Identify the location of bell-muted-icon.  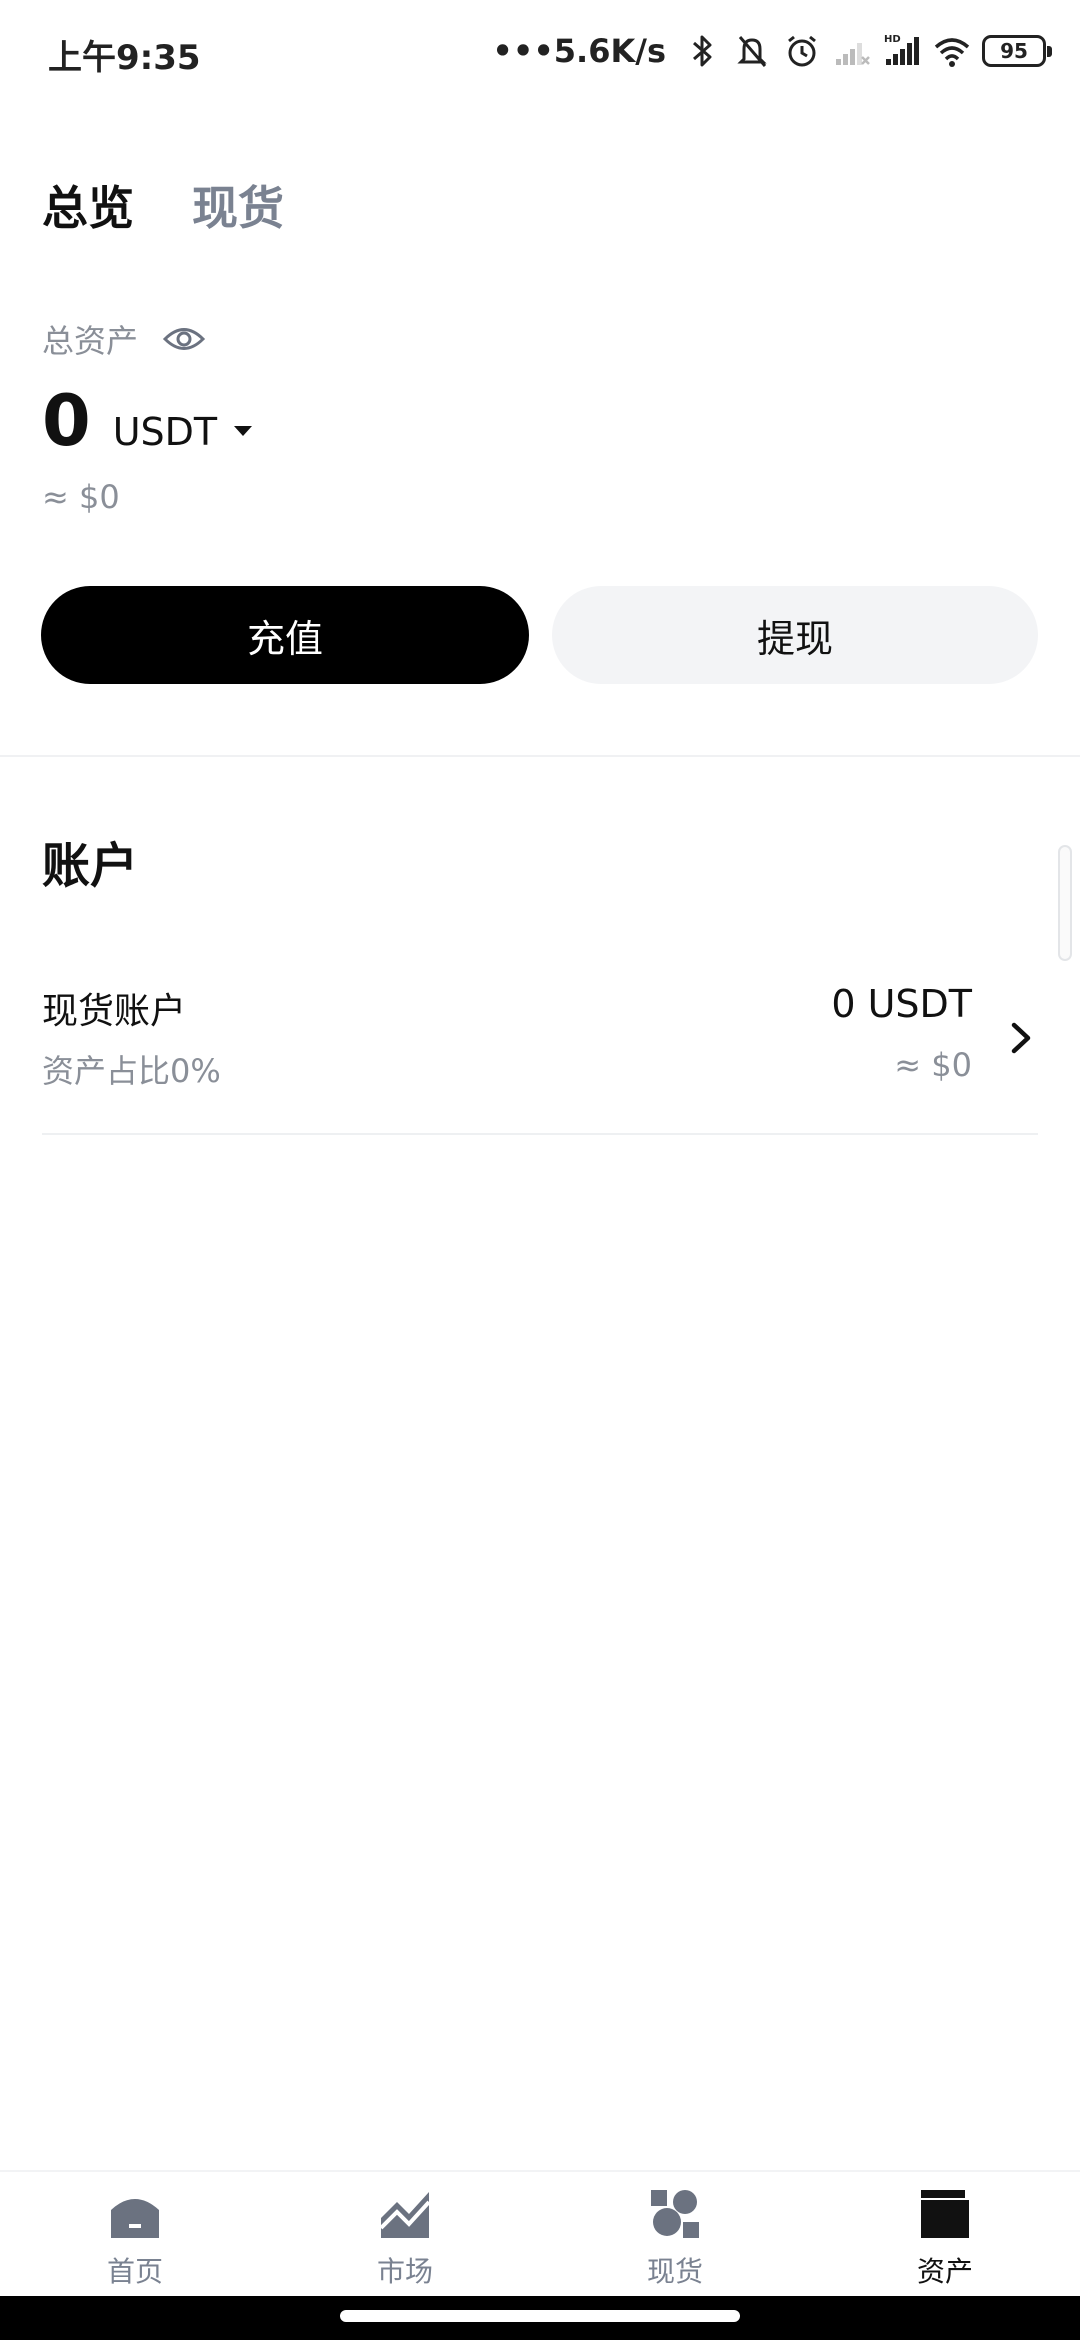
(752, 51).